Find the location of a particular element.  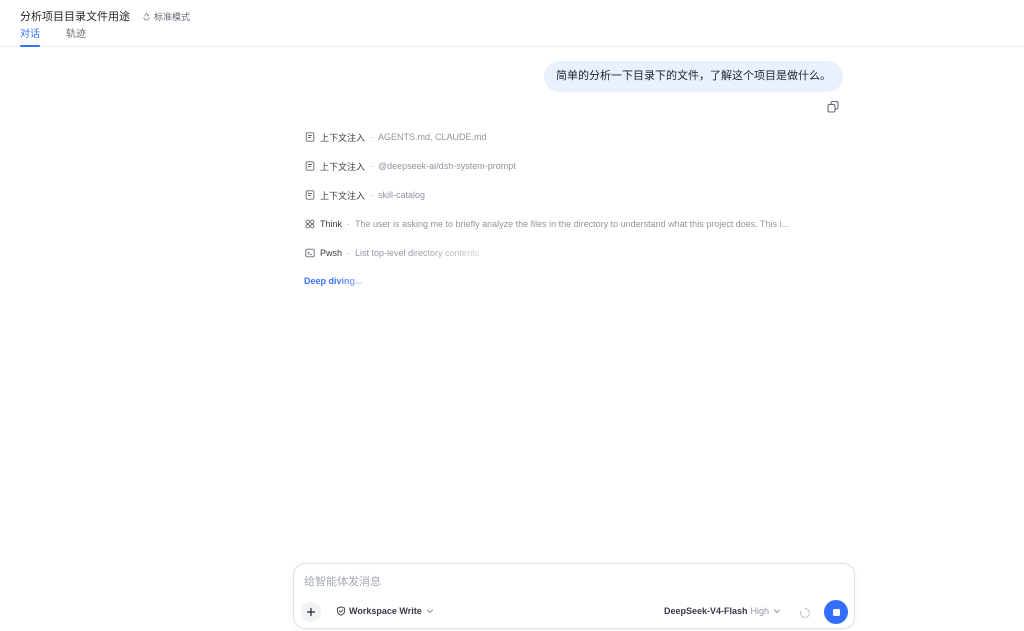

stop-button is located at coordinates (836, 612).